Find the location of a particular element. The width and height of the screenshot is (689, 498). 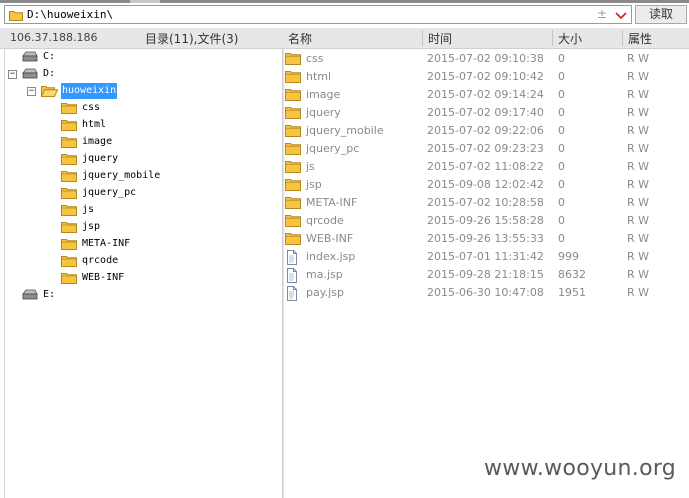

file-size: 999 is located at coordinates (568, 256).